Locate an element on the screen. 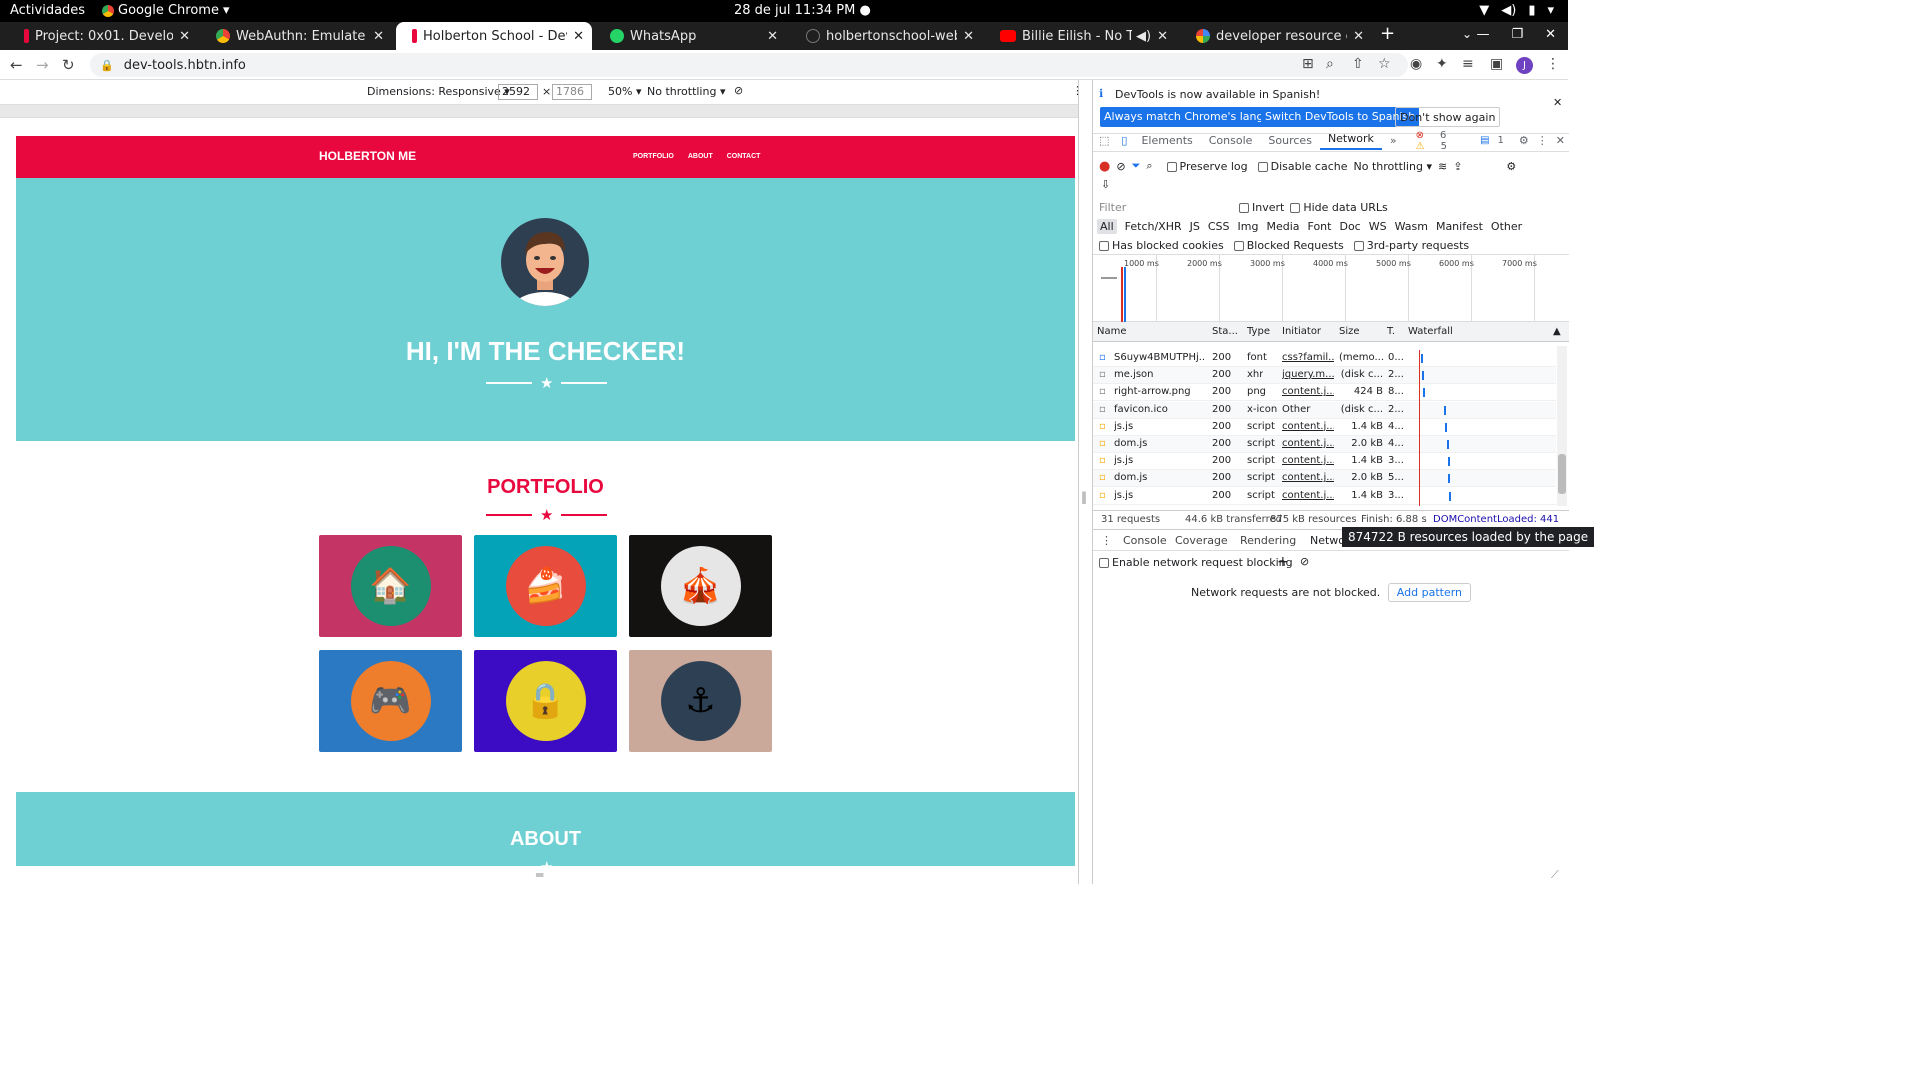  minimize-icon: — is located at coordinates (1482, 34).